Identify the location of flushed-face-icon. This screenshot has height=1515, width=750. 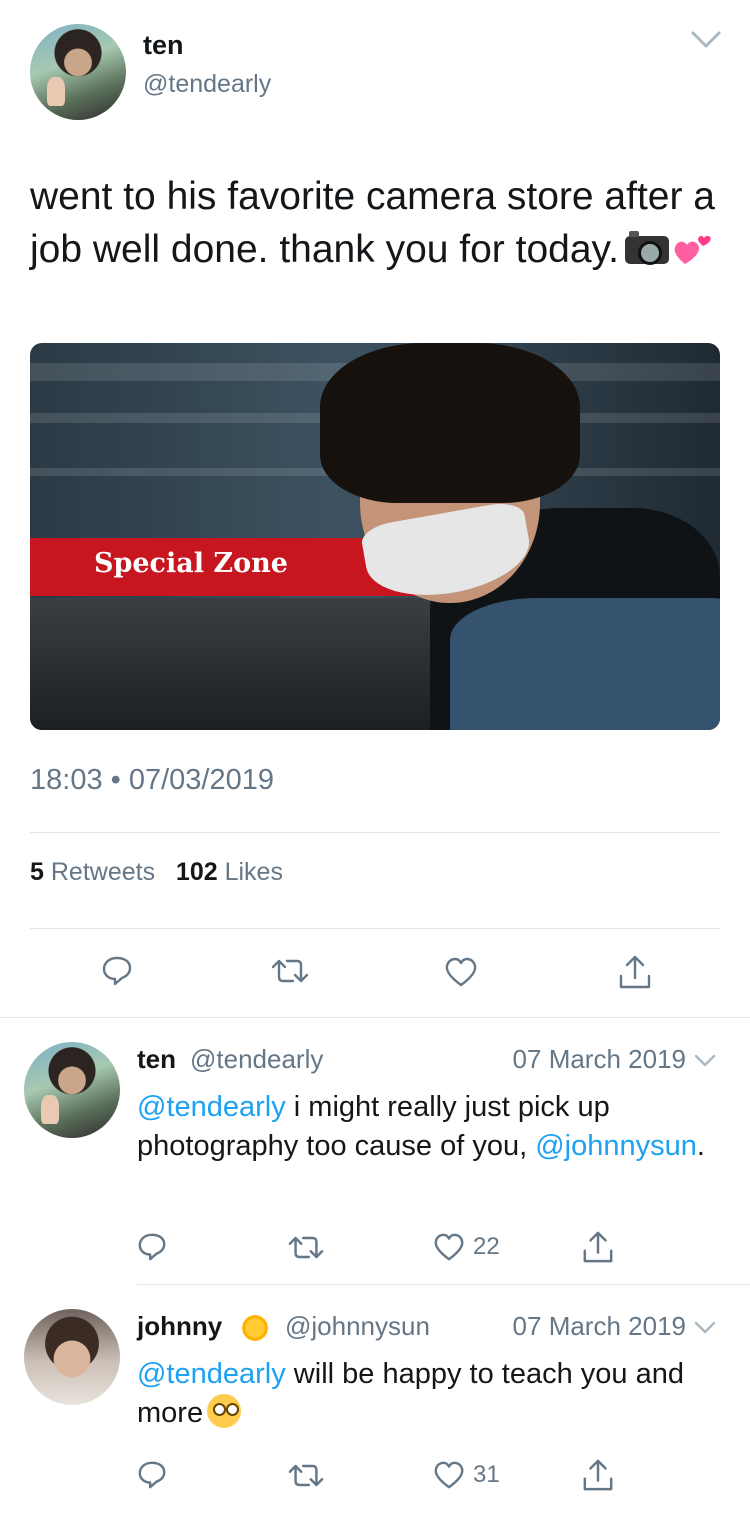
(224, 1411).